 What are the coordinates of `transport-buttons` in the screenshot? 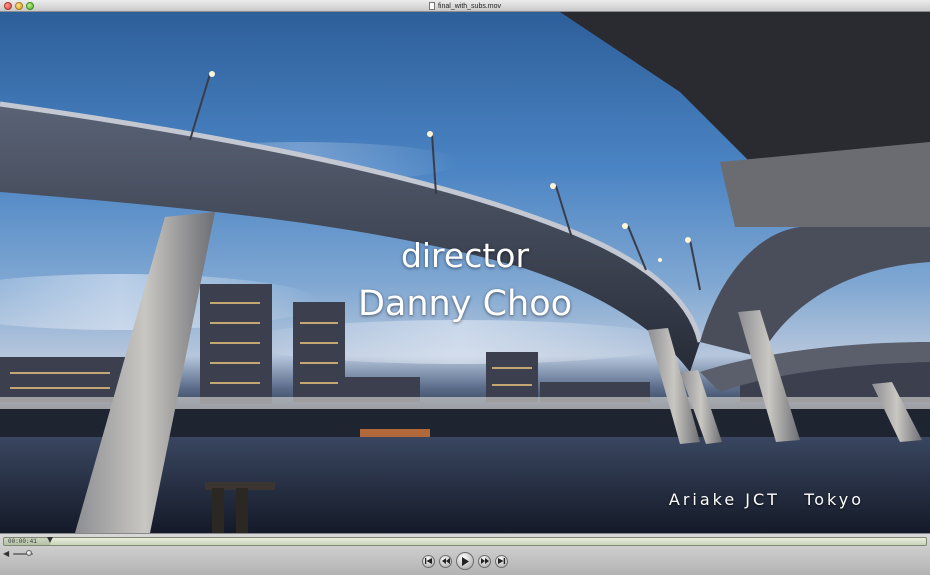 It's located at (465, 561).